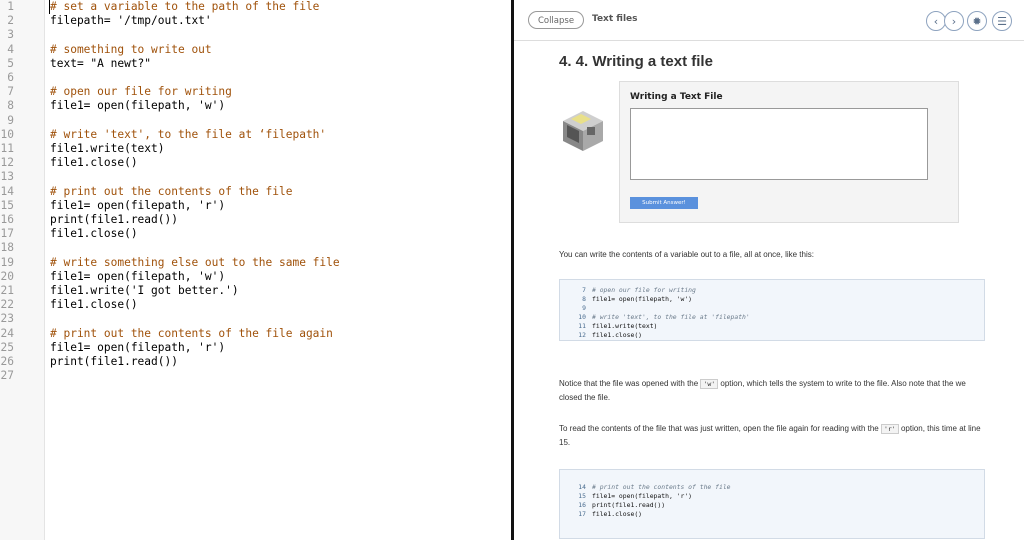  Describe the element at coordinates (582, 505) in the screenshot. I see `code-block-line-number: 16` at that location.